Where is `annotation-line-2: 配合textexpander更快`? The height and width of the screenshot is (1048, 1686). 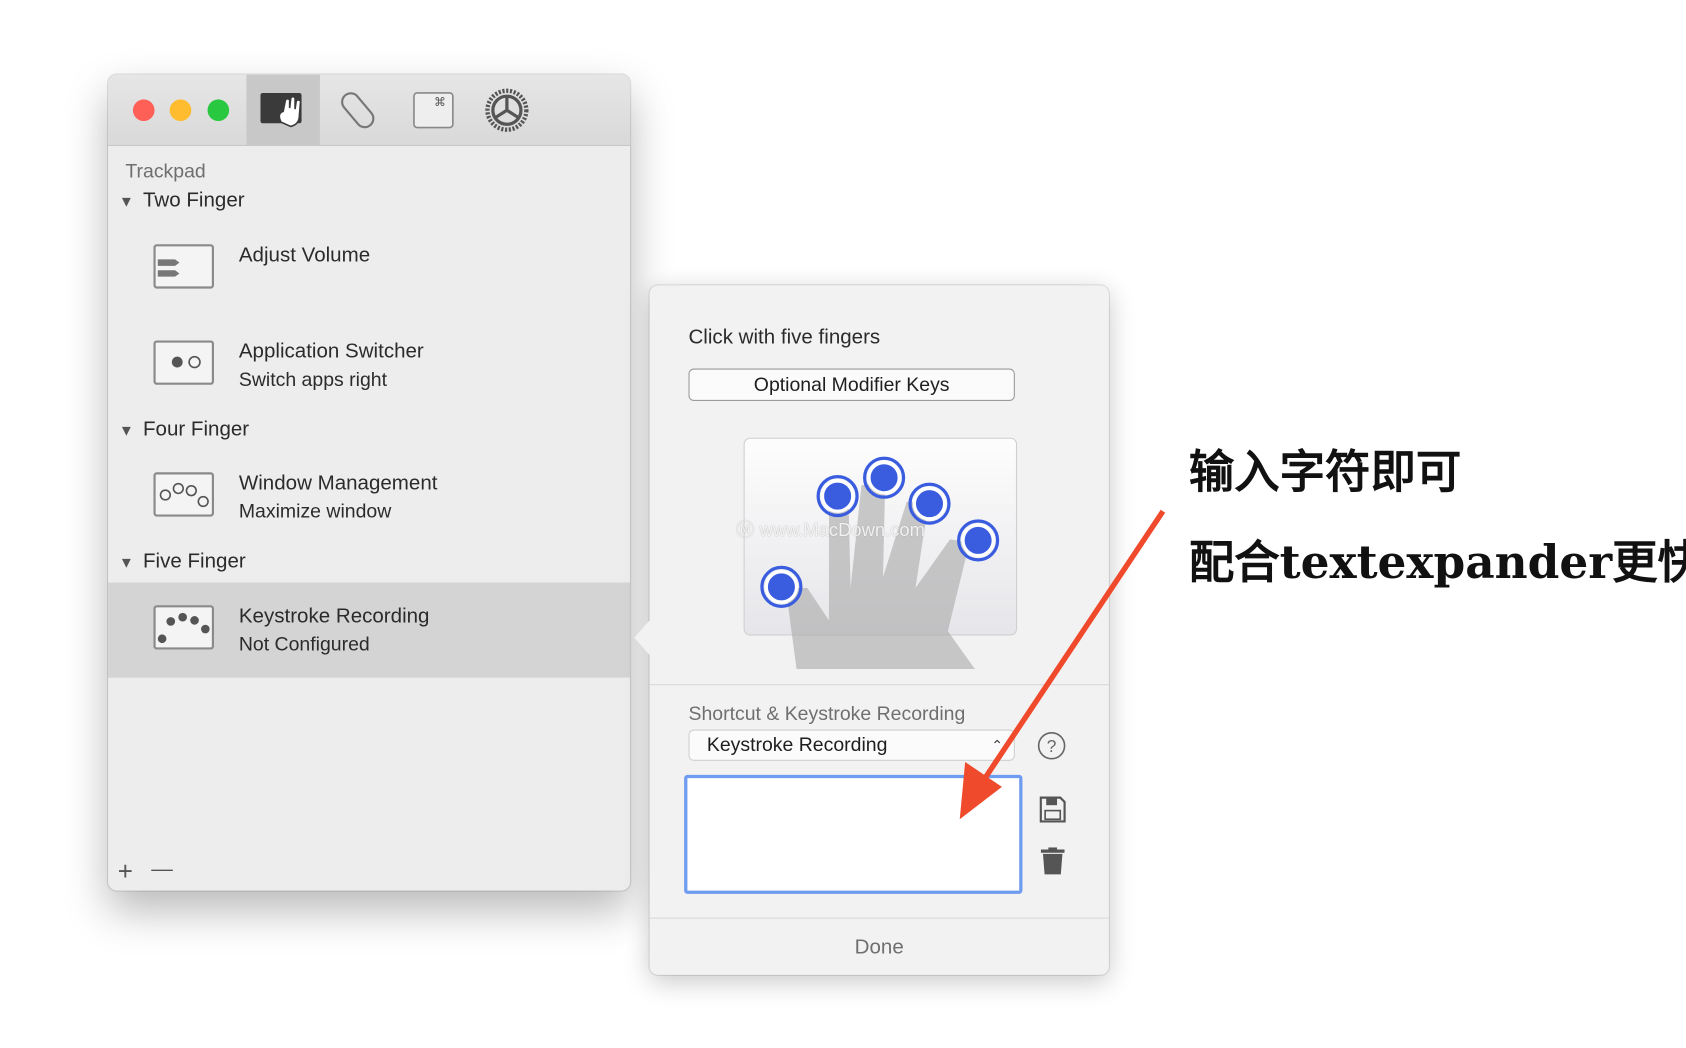 annotation-line-2: 配合textexpander更快 is located at coordinates (1437, 563).